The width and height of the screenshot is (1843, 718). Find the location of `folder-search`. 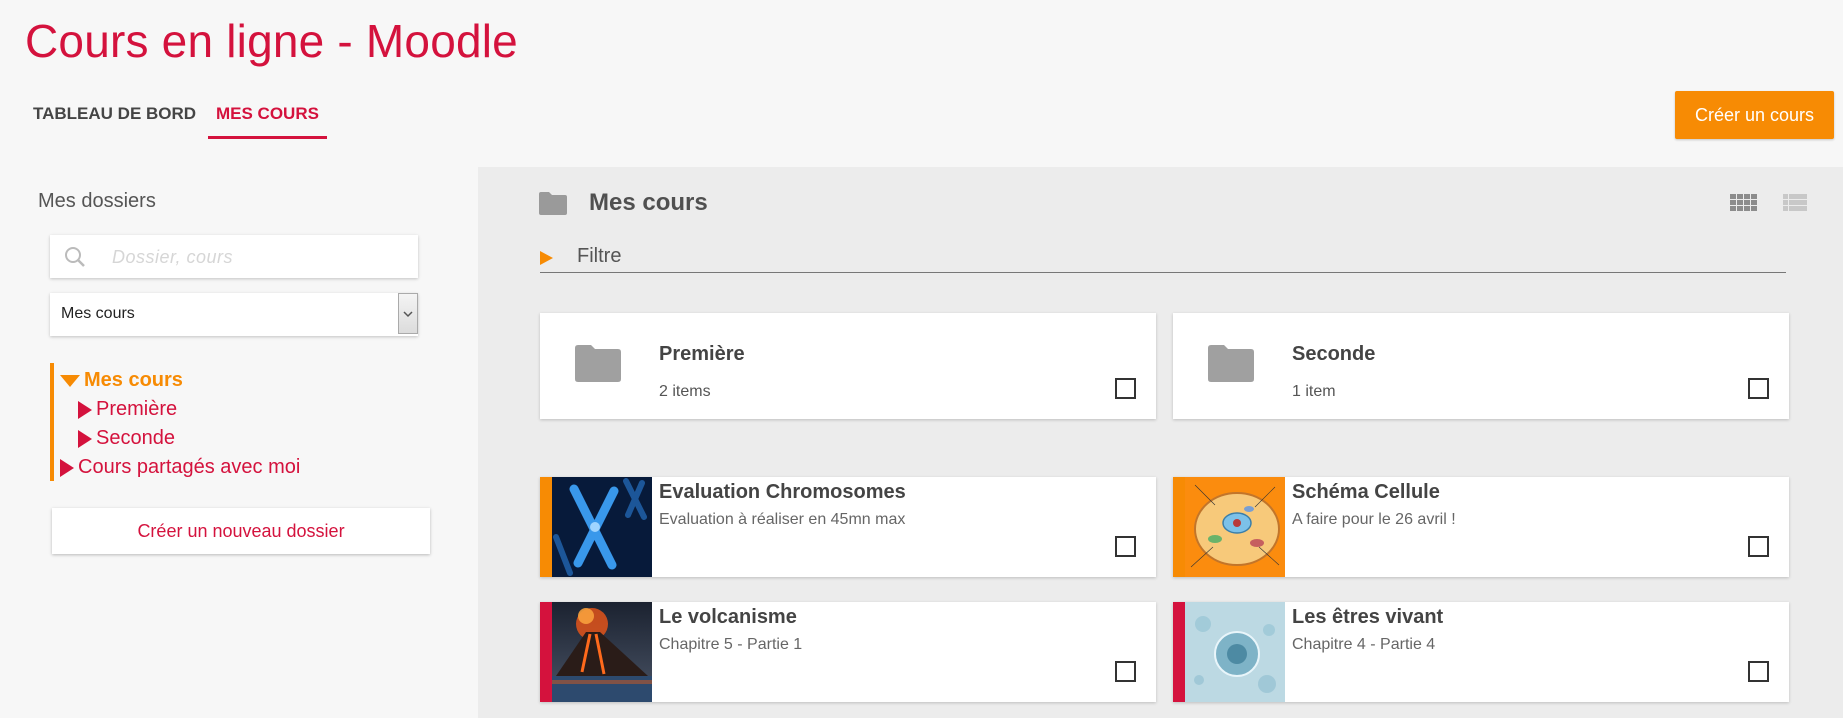

folder-search is located at coordinates (234, 256).